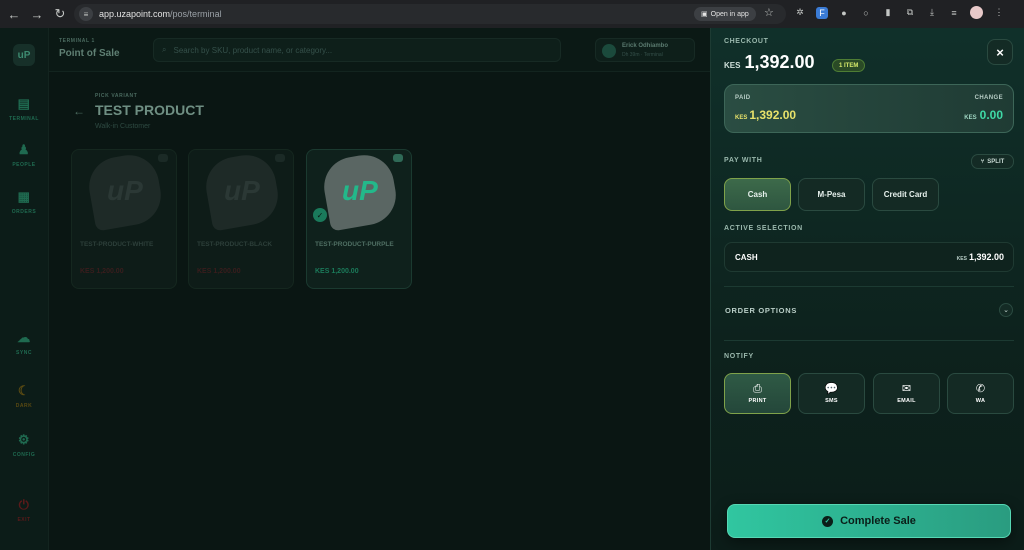 The height and width of the screenshot is (550, 1024). I want to click on moon-icon: ☾, so click(24, 390).